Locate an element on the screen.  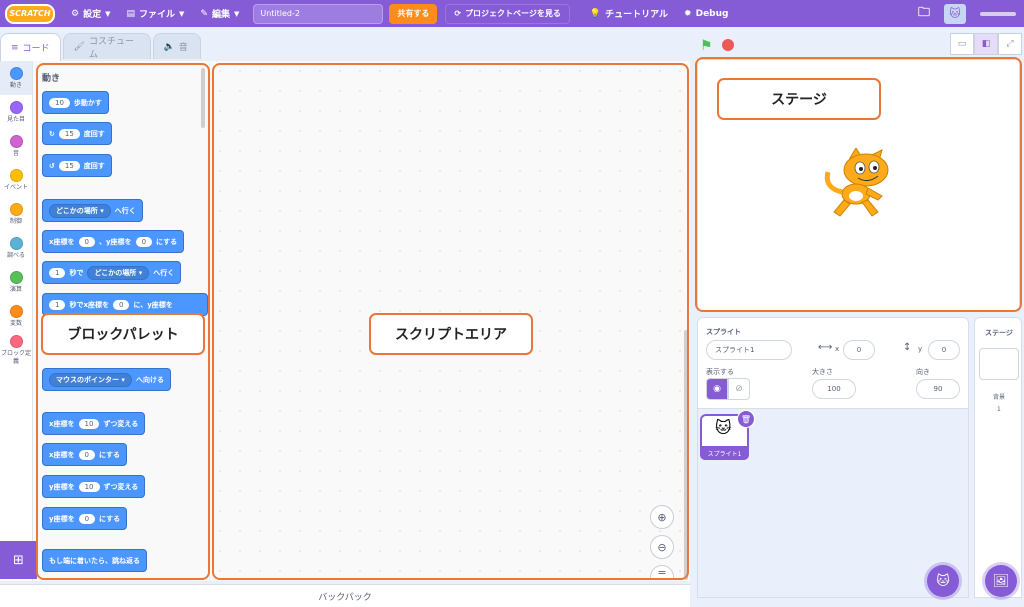
category-item: 見た目 is located at coordinates (16, 112).